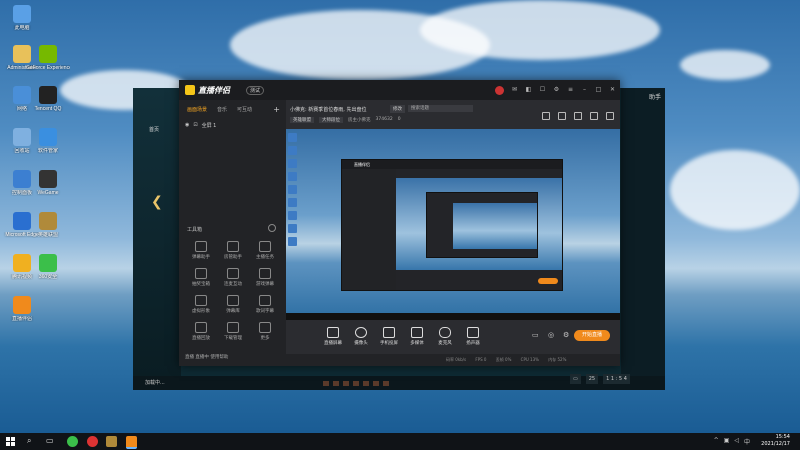 The width and height of the screenshot is (800, 450). Describe the element at coordinates (201, 327) in the screenshot. I see `replay-icon` at that location.